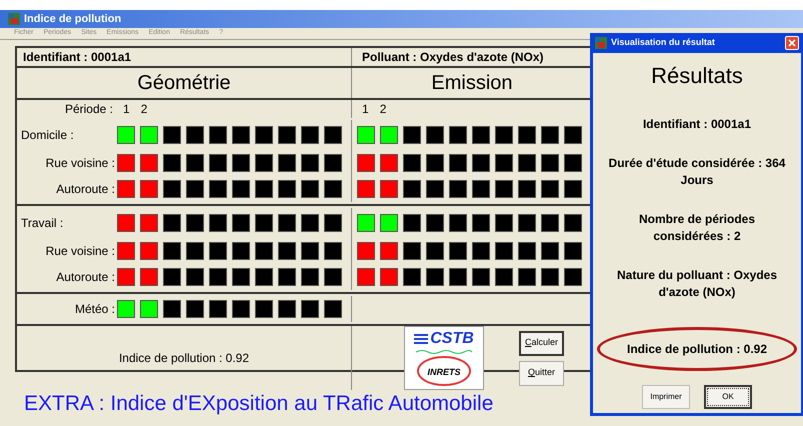 The width and height of the screenshot is (803, 426). What do you see at coordinates (443, 371) in the screenshot?
I see `oval-logo: INRETS` at bounding box center [443, 371].